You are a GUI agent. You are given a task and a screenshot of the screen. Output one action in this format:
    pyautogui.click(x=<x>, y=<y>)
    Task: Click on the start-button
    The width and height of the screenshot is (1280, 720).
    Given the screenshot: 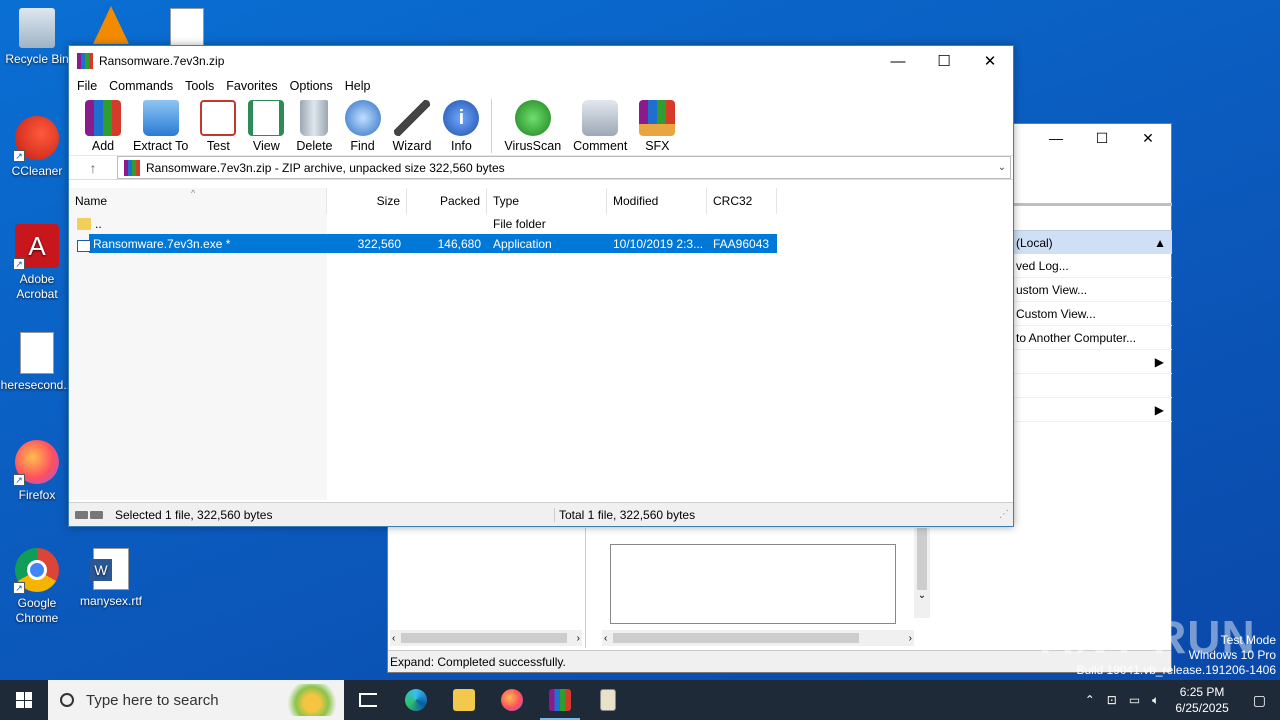 What is the action you would take?
    pyautogui.click(x=24, y=700)
    